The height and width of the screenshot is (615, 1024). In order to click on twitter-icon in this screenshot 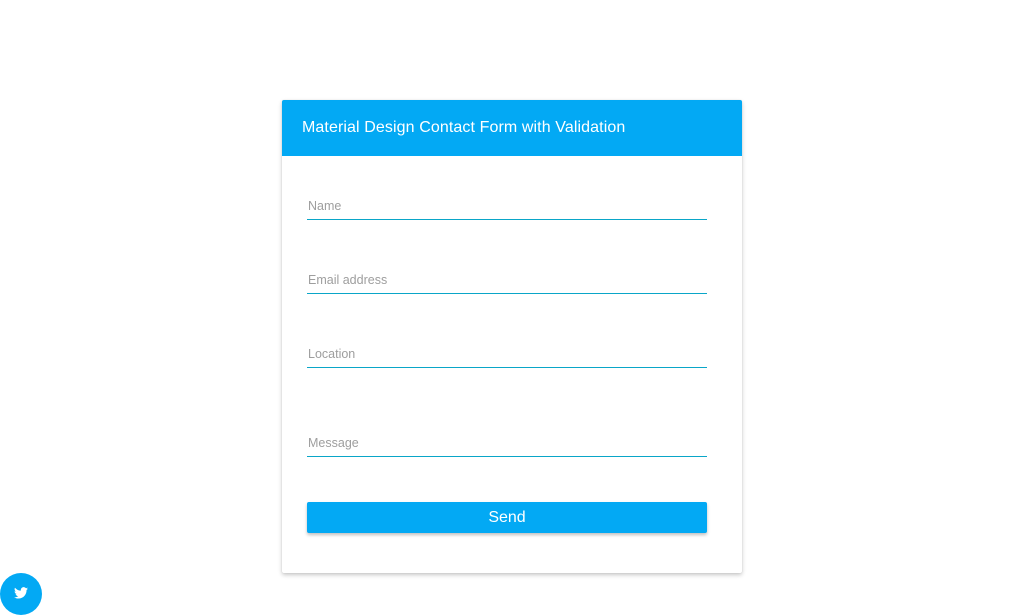, I will do `click(21, 593)`.